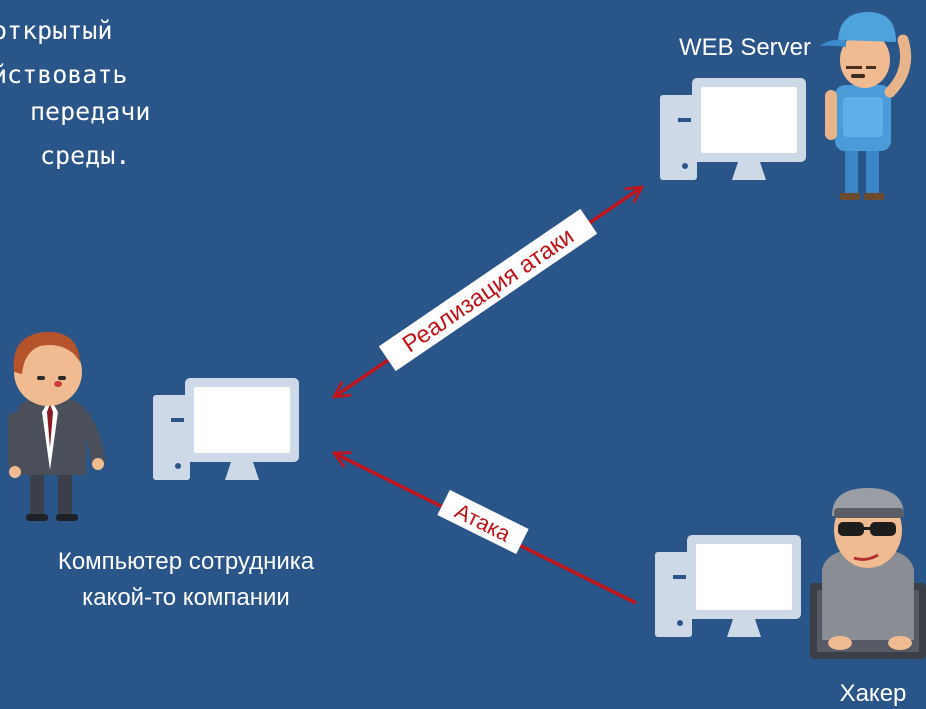 Image resolution: width=926 pixels, height=709 pixels. I want to click on computer-icon-hacker, so click(728, 586).